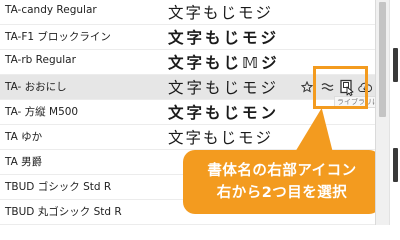 The width and height of the screenshot is (400, 240). I want to click on font-name: TBUD 丸ゴシック Std R, so click(63, 212).